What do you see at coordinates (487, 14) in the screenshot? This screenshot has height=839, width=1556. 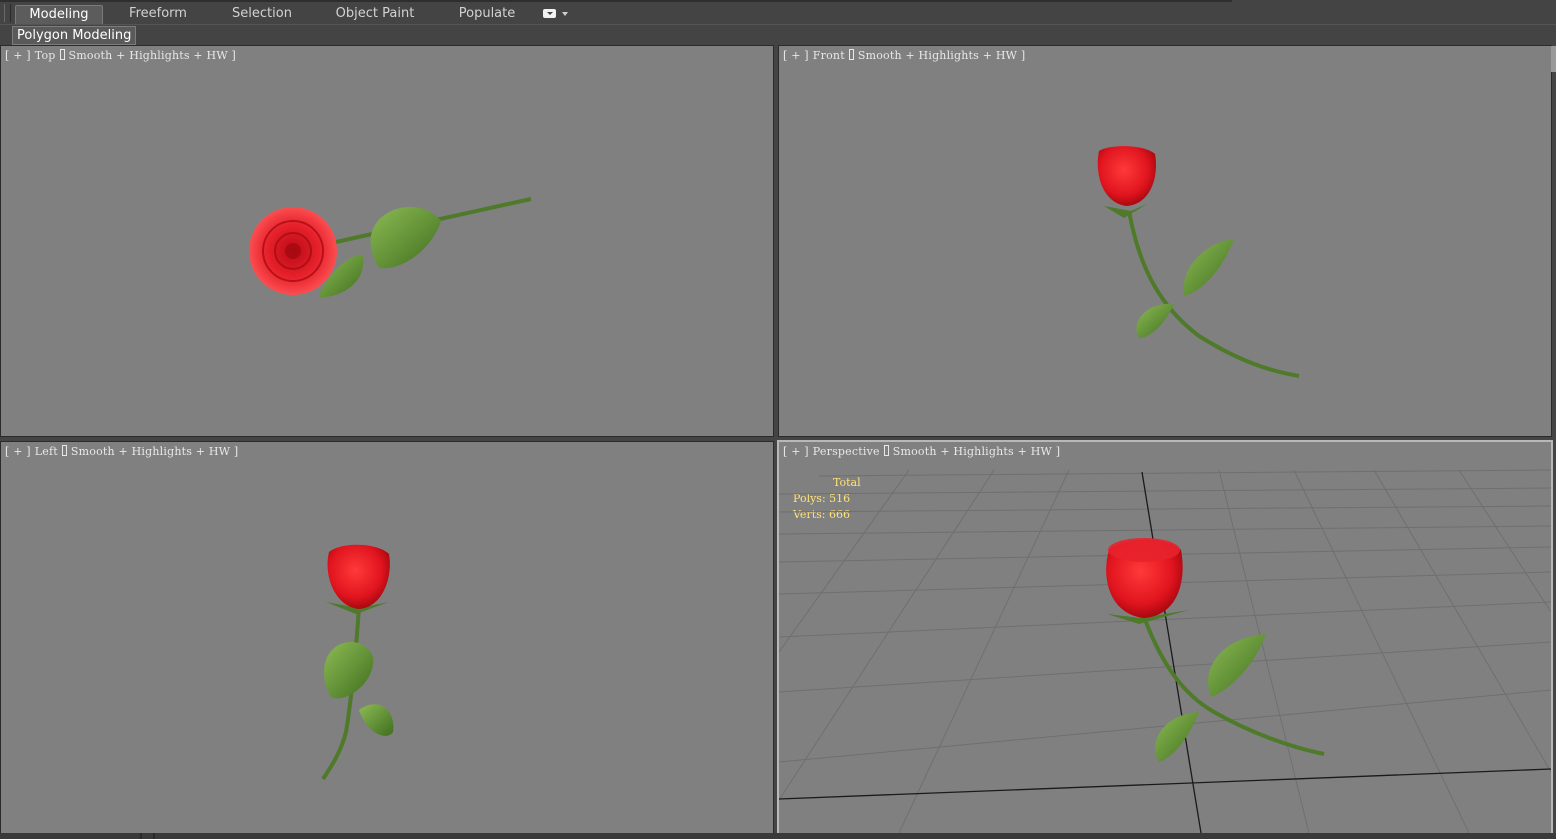 I see `tab-populate: Populate` at bounding box center [487, 14].